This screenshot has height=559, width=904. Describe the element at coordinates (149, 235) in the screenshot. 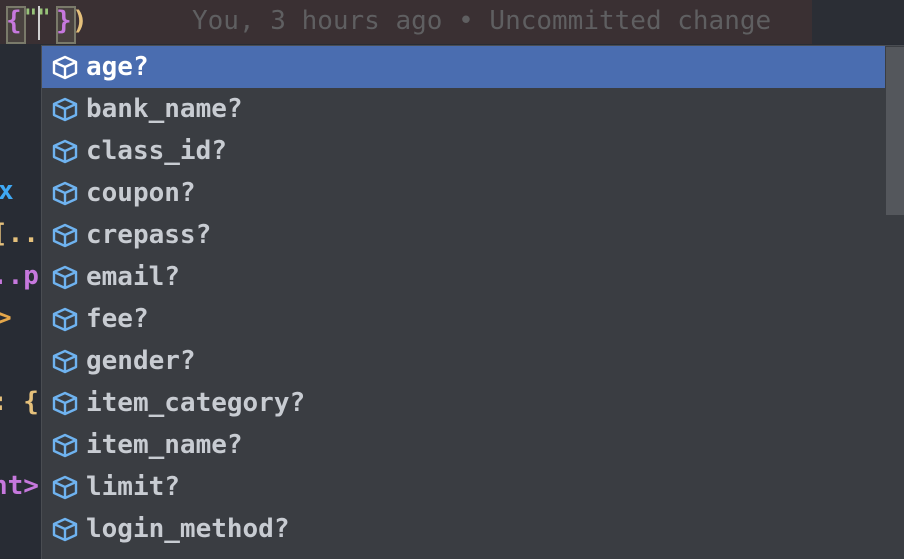

I see `completion-item-label: crepass?` at that location.